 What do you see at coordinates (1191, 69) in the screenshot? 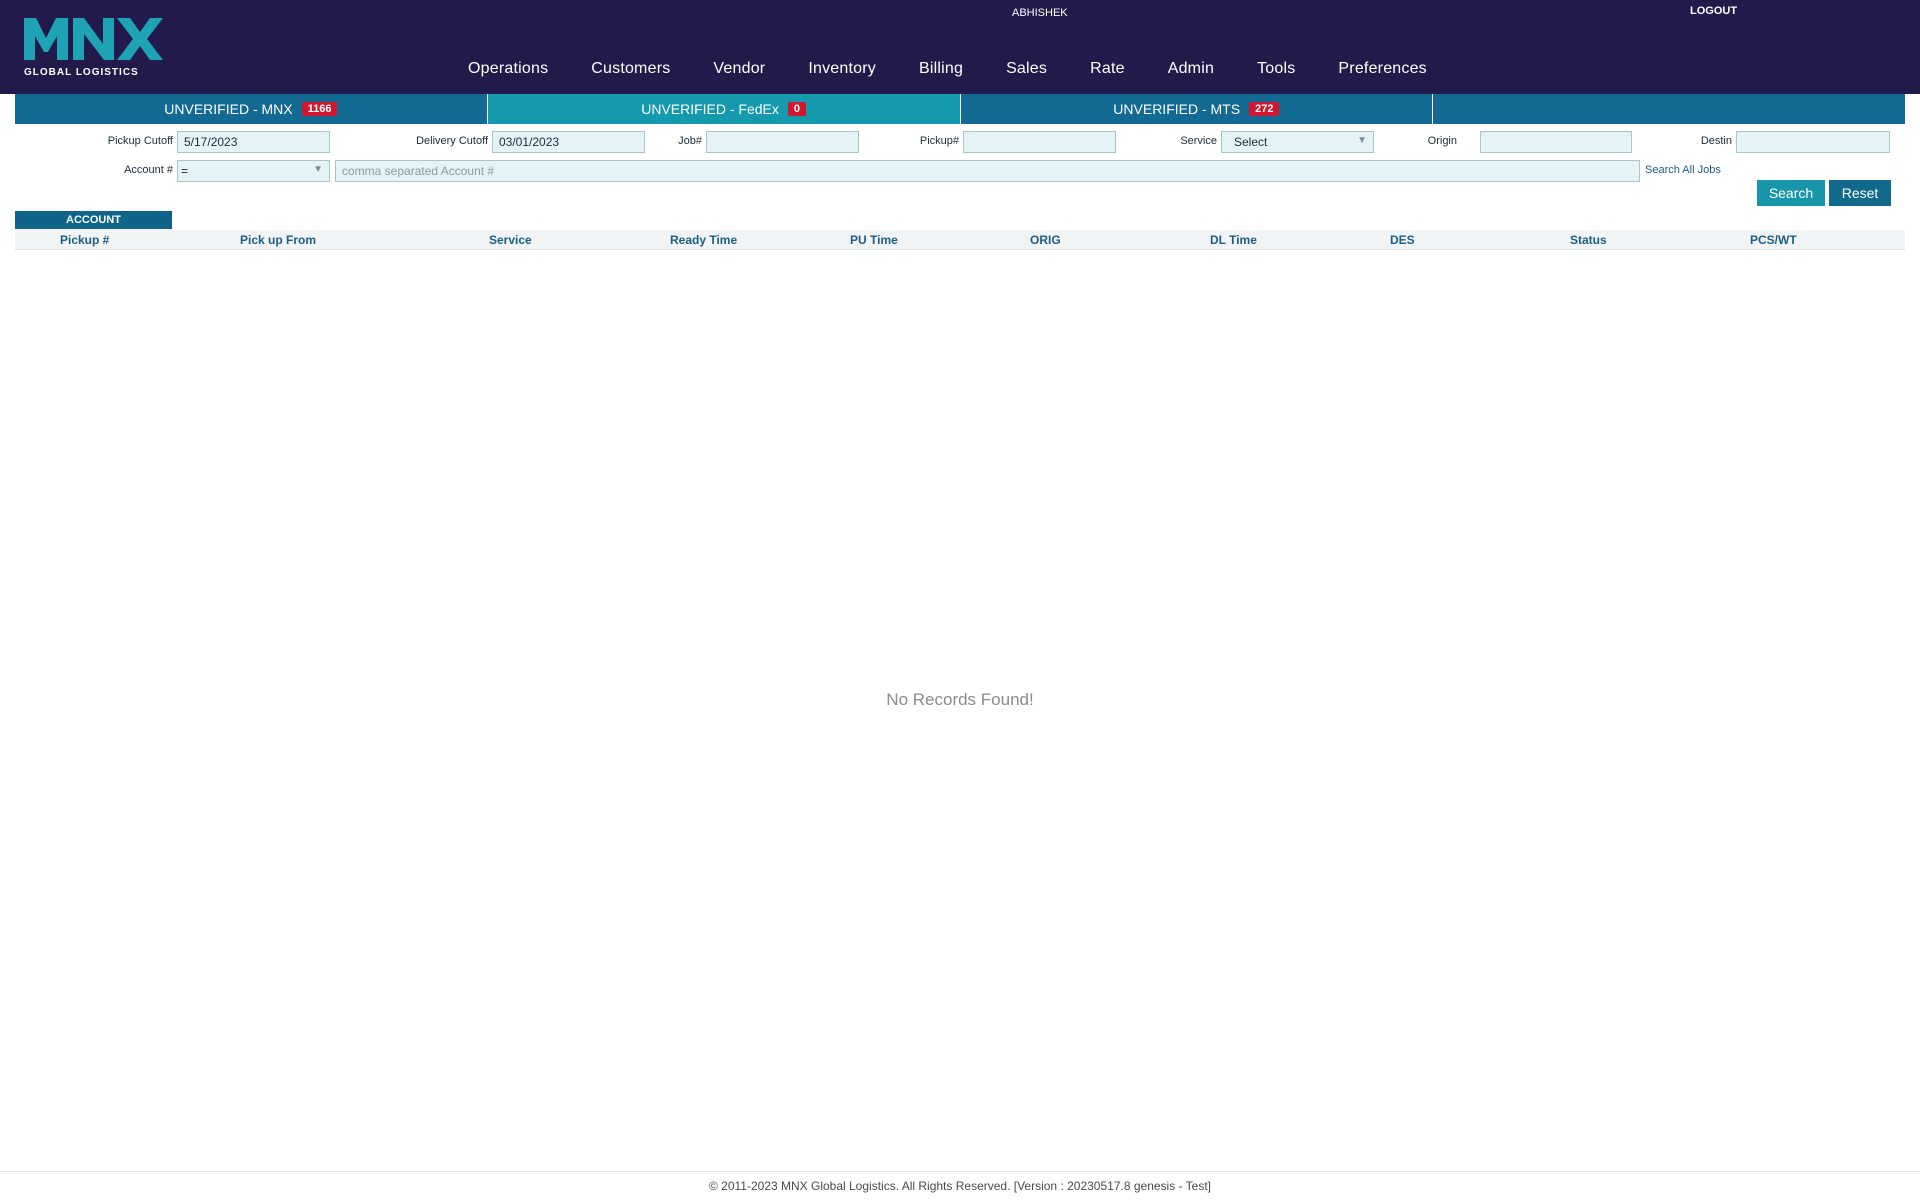
I see `nav-admin: Admin` at bounding box center [1191, 69].